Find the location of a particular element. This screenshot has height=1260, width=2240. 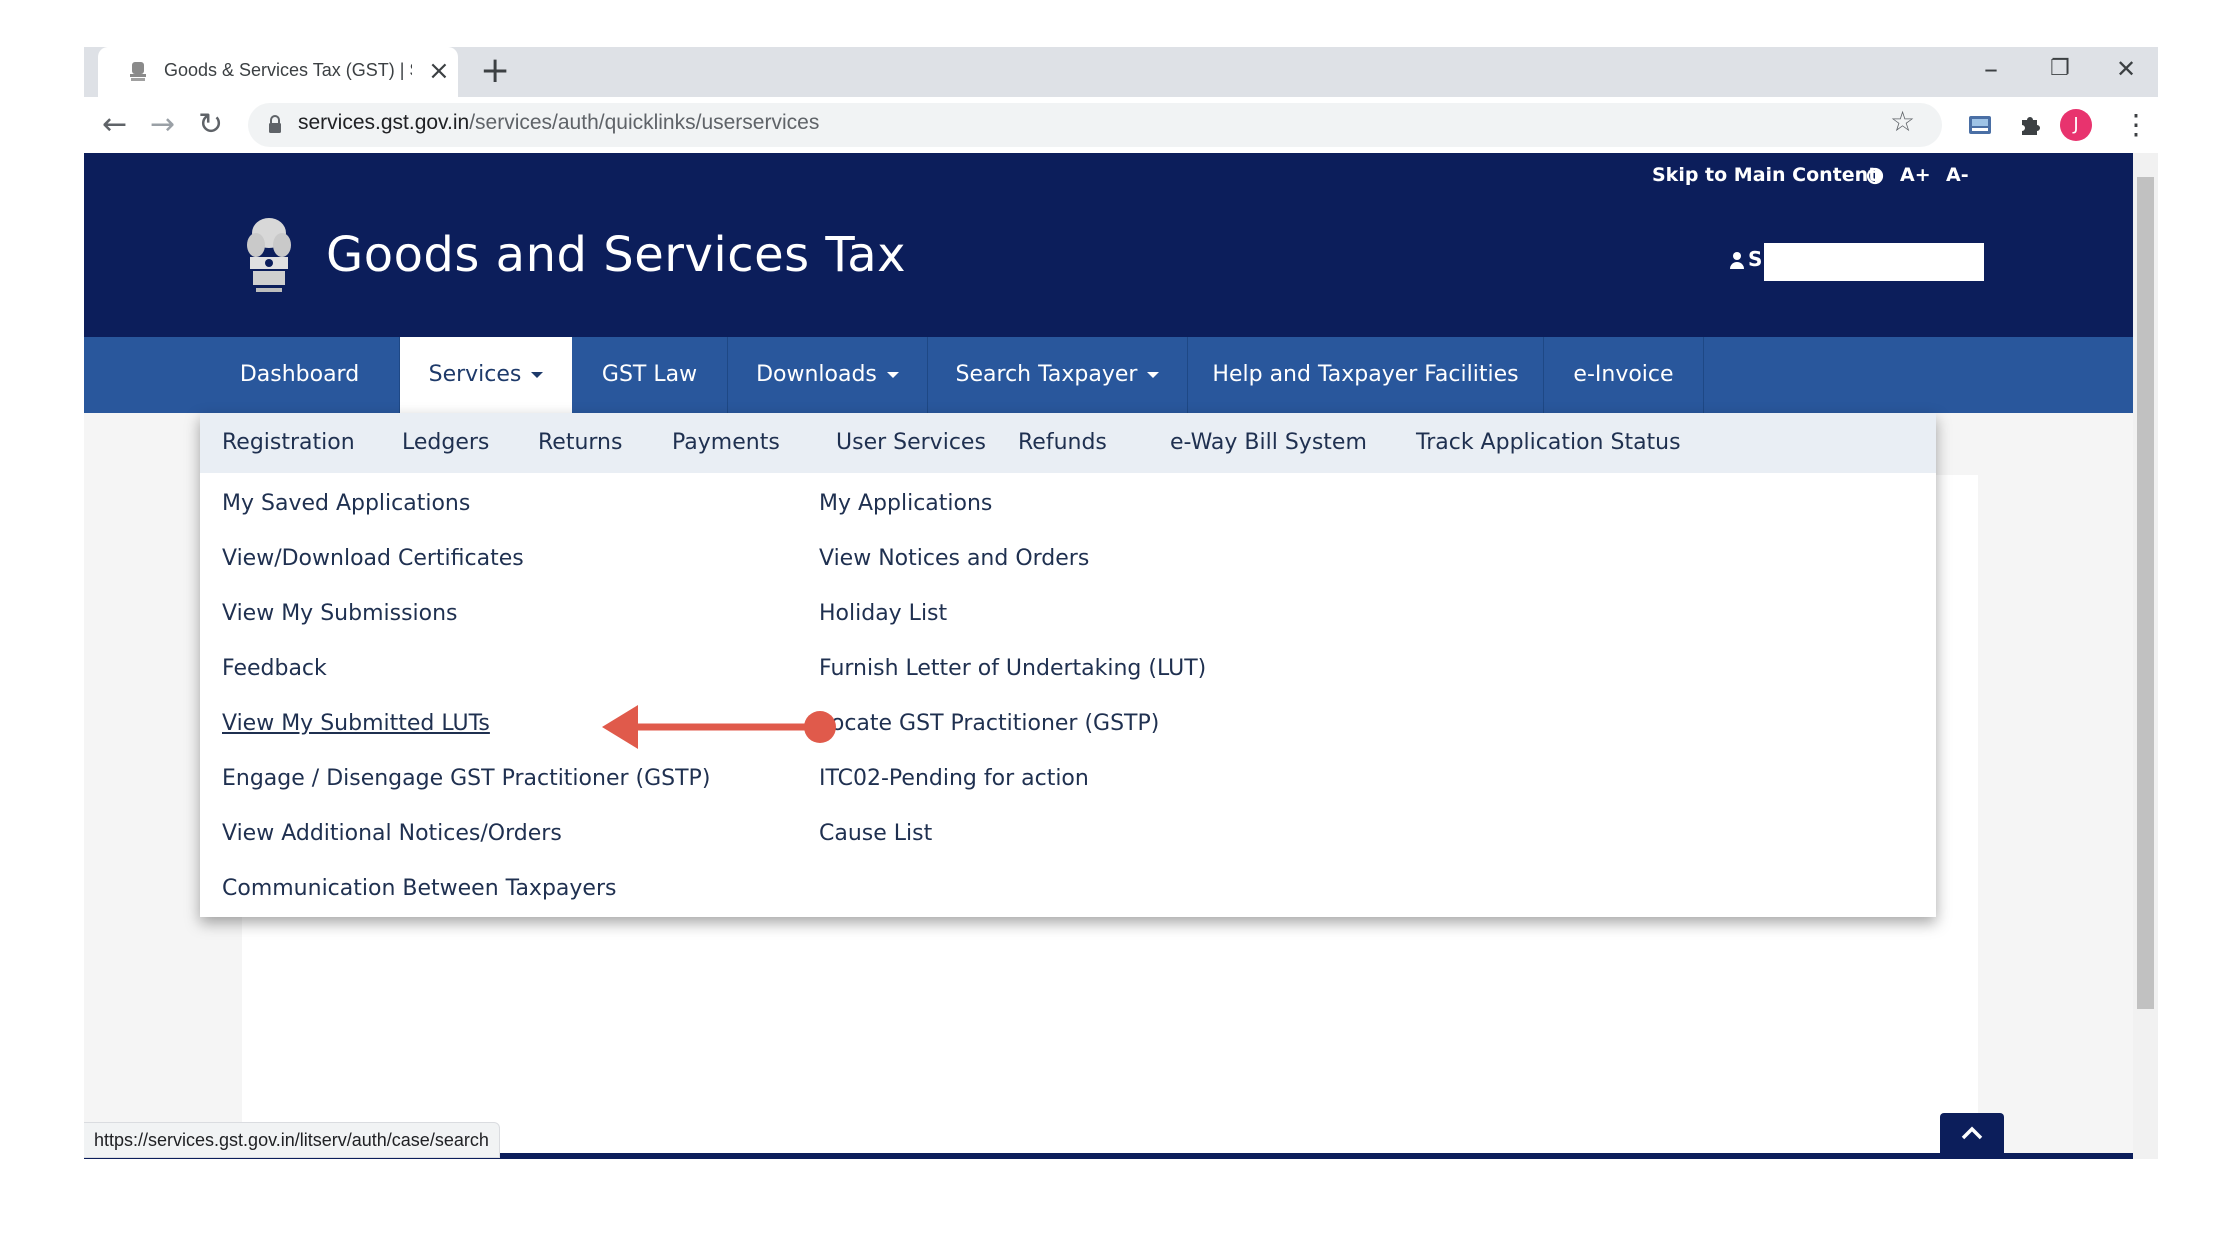

extensions-puzzle-icon is located at coordinates (2030, 125).